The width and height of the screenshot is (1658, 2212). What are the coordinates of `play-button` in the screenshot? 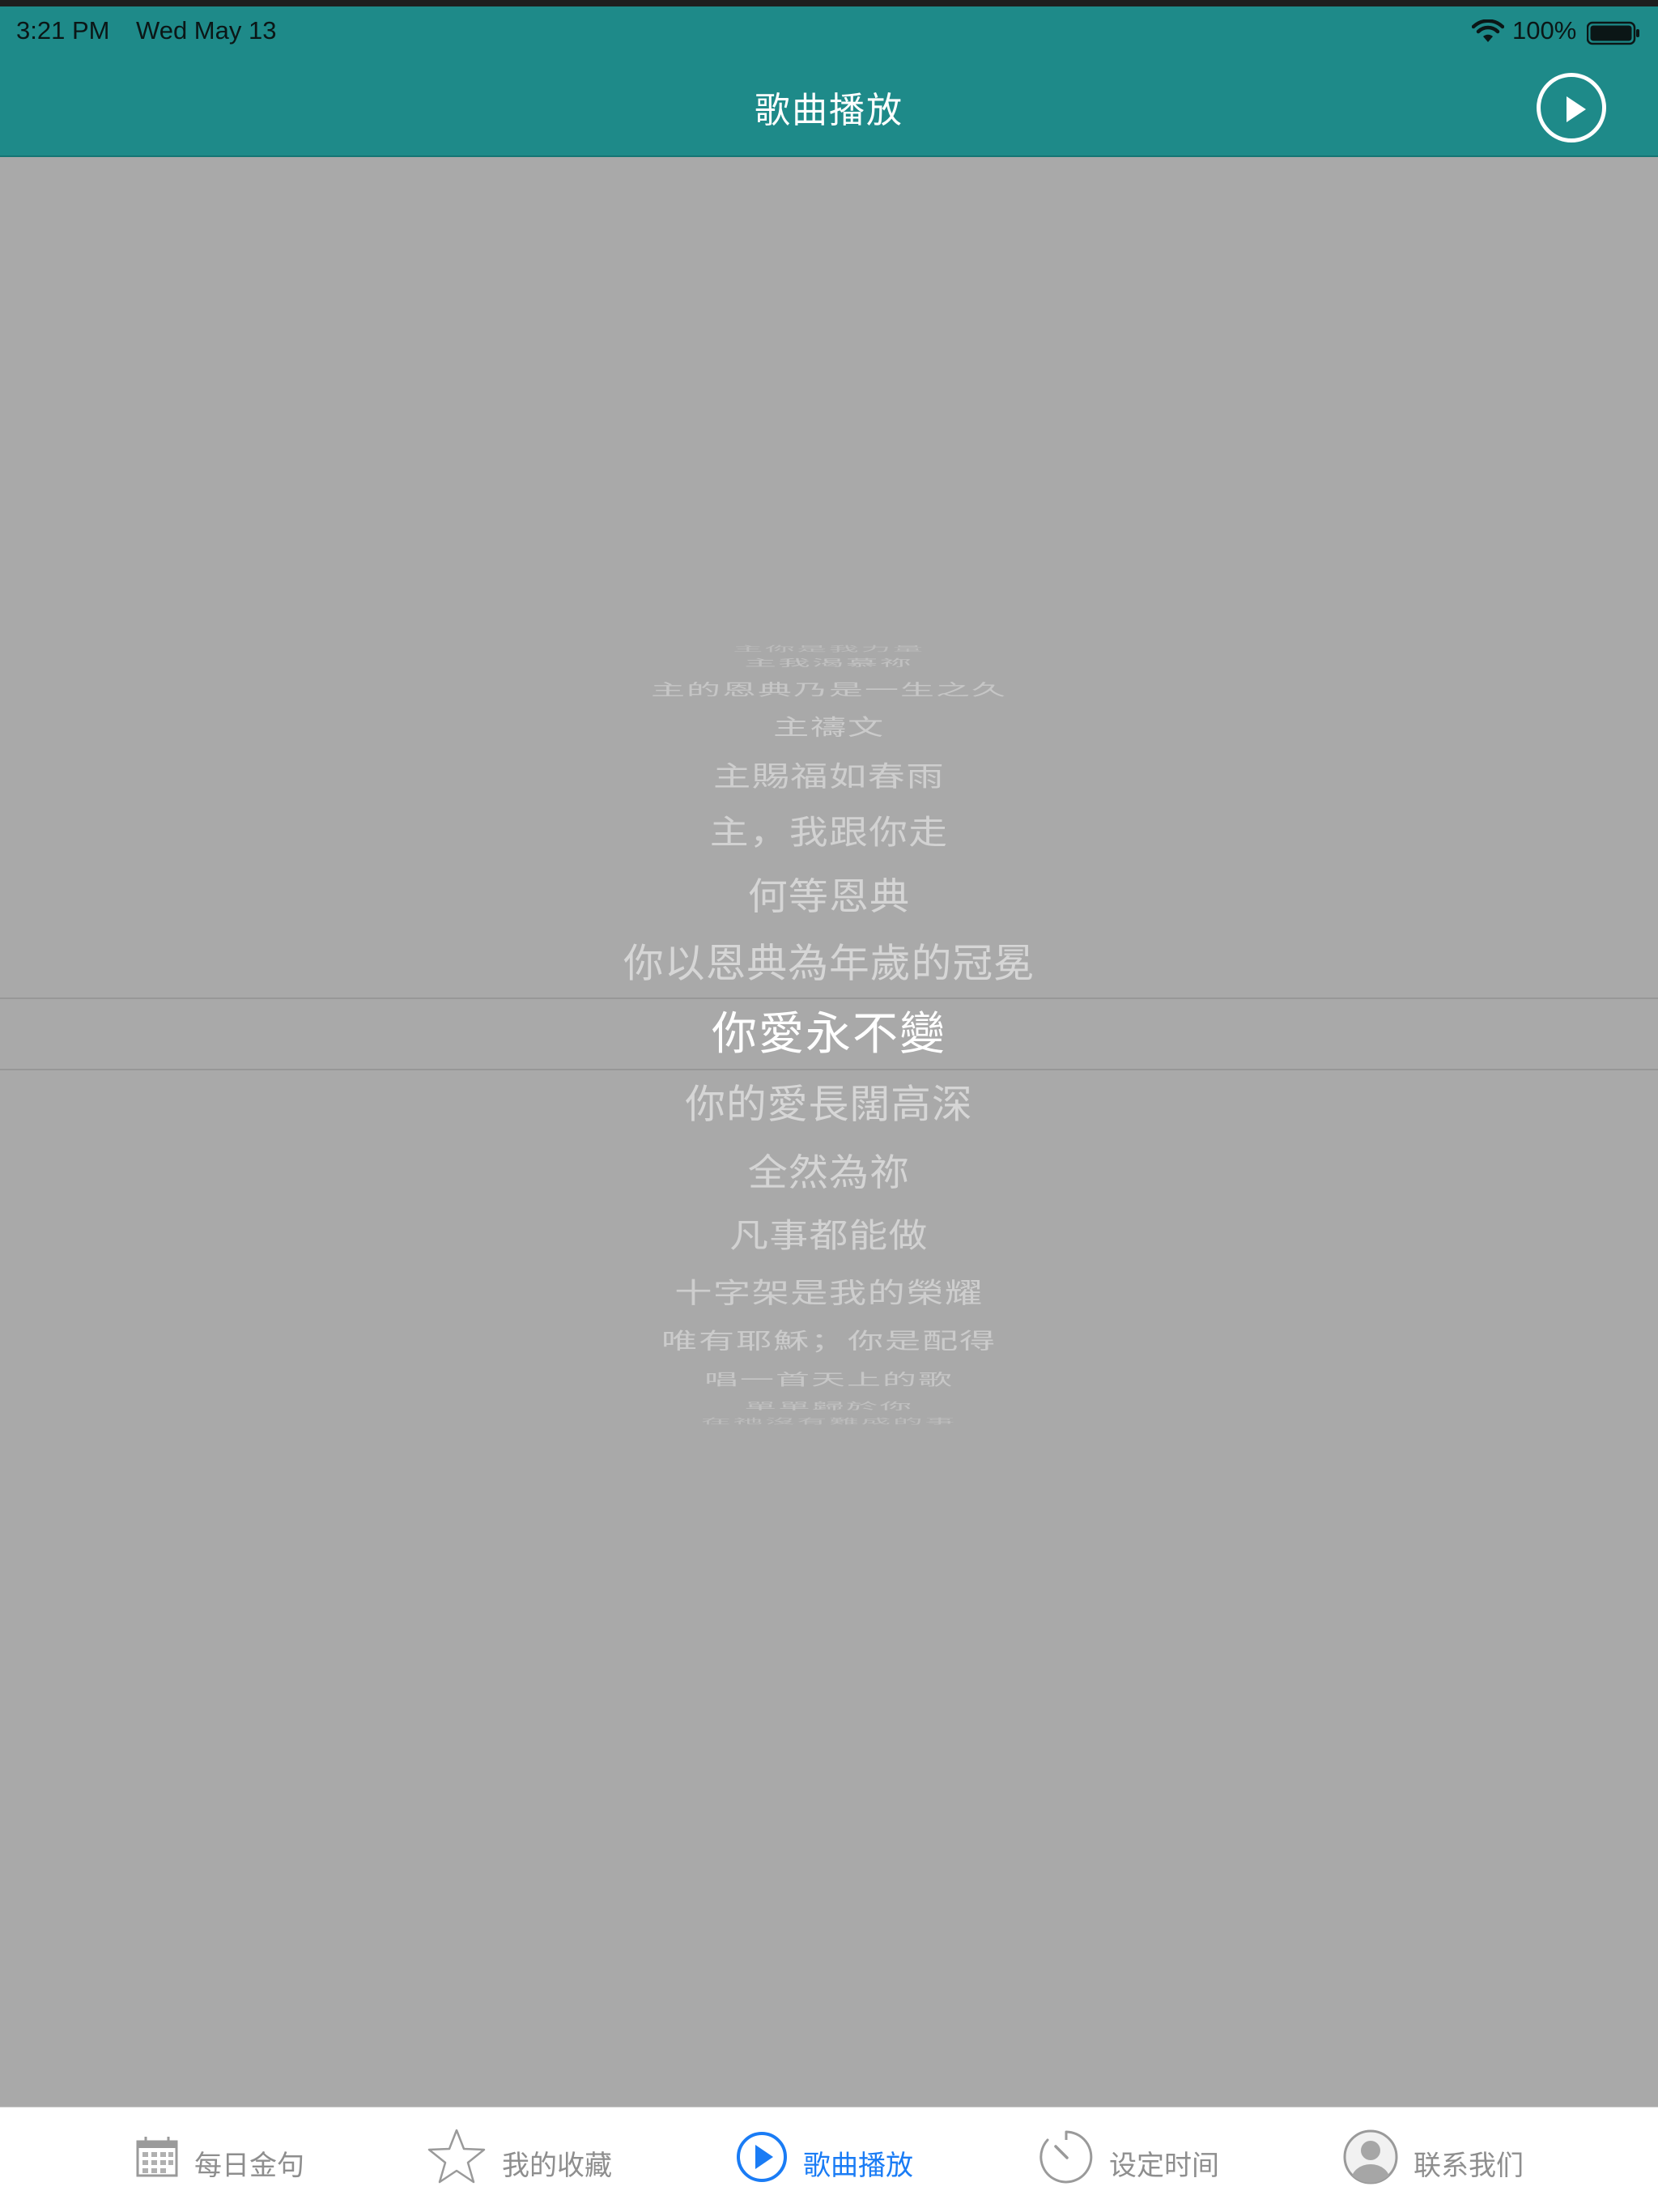 It's located at (1571, 108).